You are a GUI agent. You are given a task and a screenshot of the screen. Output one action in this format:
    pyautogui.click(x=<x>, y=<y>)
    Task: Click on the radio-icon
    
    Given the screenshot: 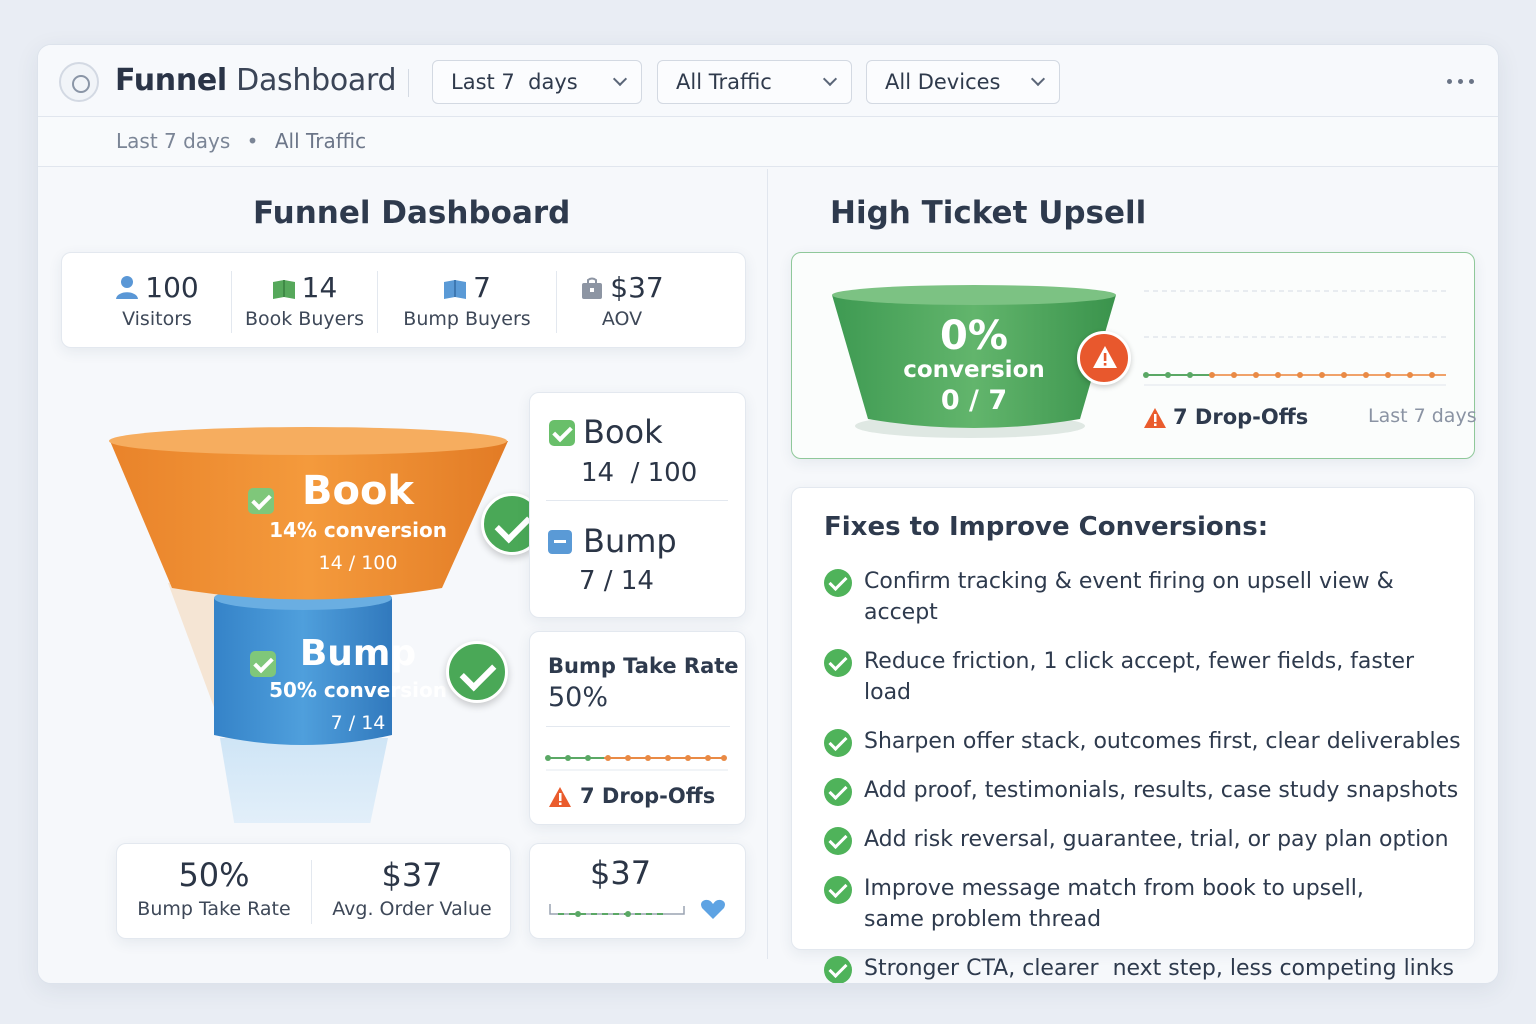 What is the action you would take?
    pyautogui.click(x=79, y=82)
    